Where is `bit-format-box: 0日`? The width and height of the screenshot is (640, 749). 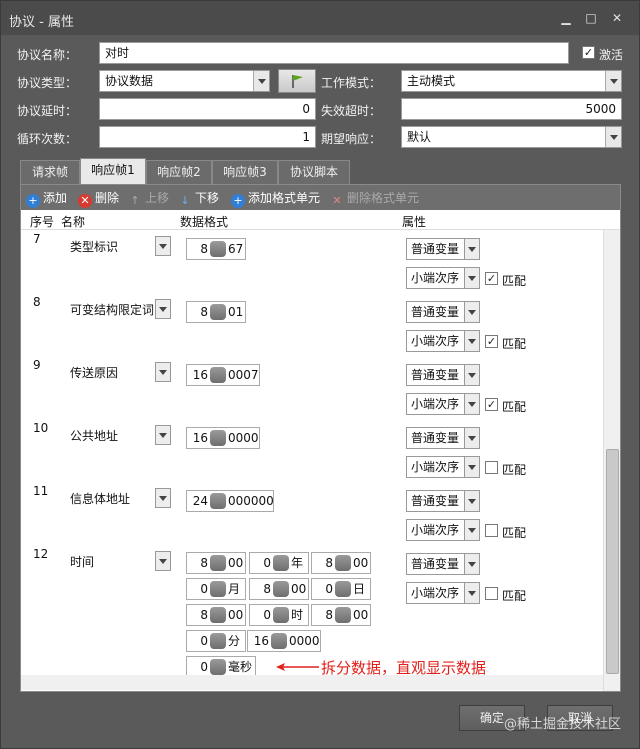 bit-format-box: 0日 is located at coordinates (341, 589).